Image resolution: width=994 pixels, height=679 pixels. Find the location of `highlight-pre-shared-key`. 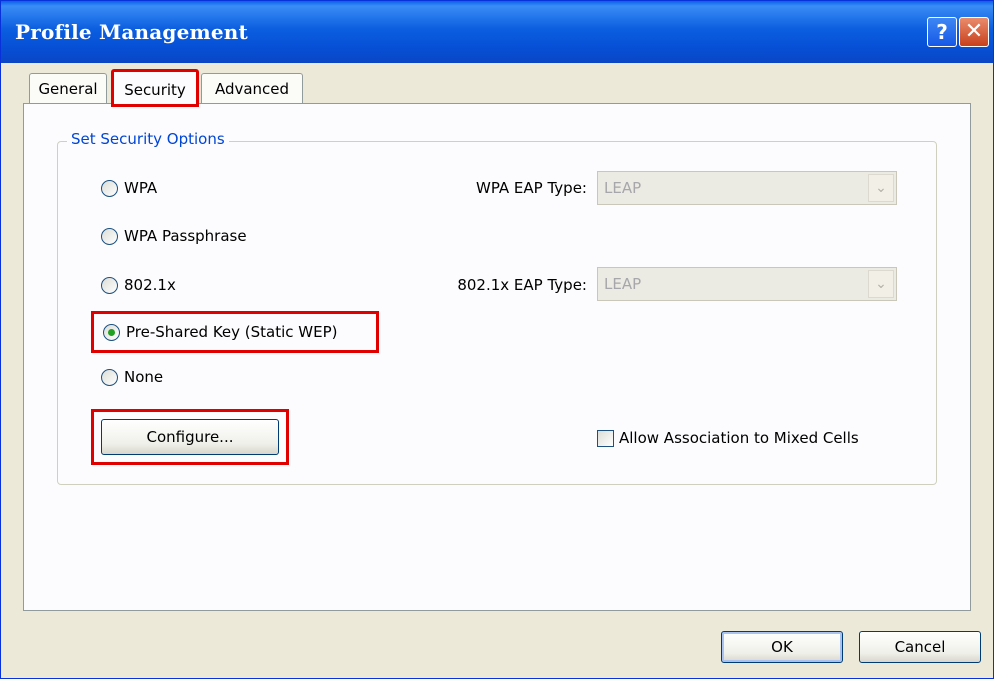

highlight-pre-shared-key is located at coordinates (235, 332).